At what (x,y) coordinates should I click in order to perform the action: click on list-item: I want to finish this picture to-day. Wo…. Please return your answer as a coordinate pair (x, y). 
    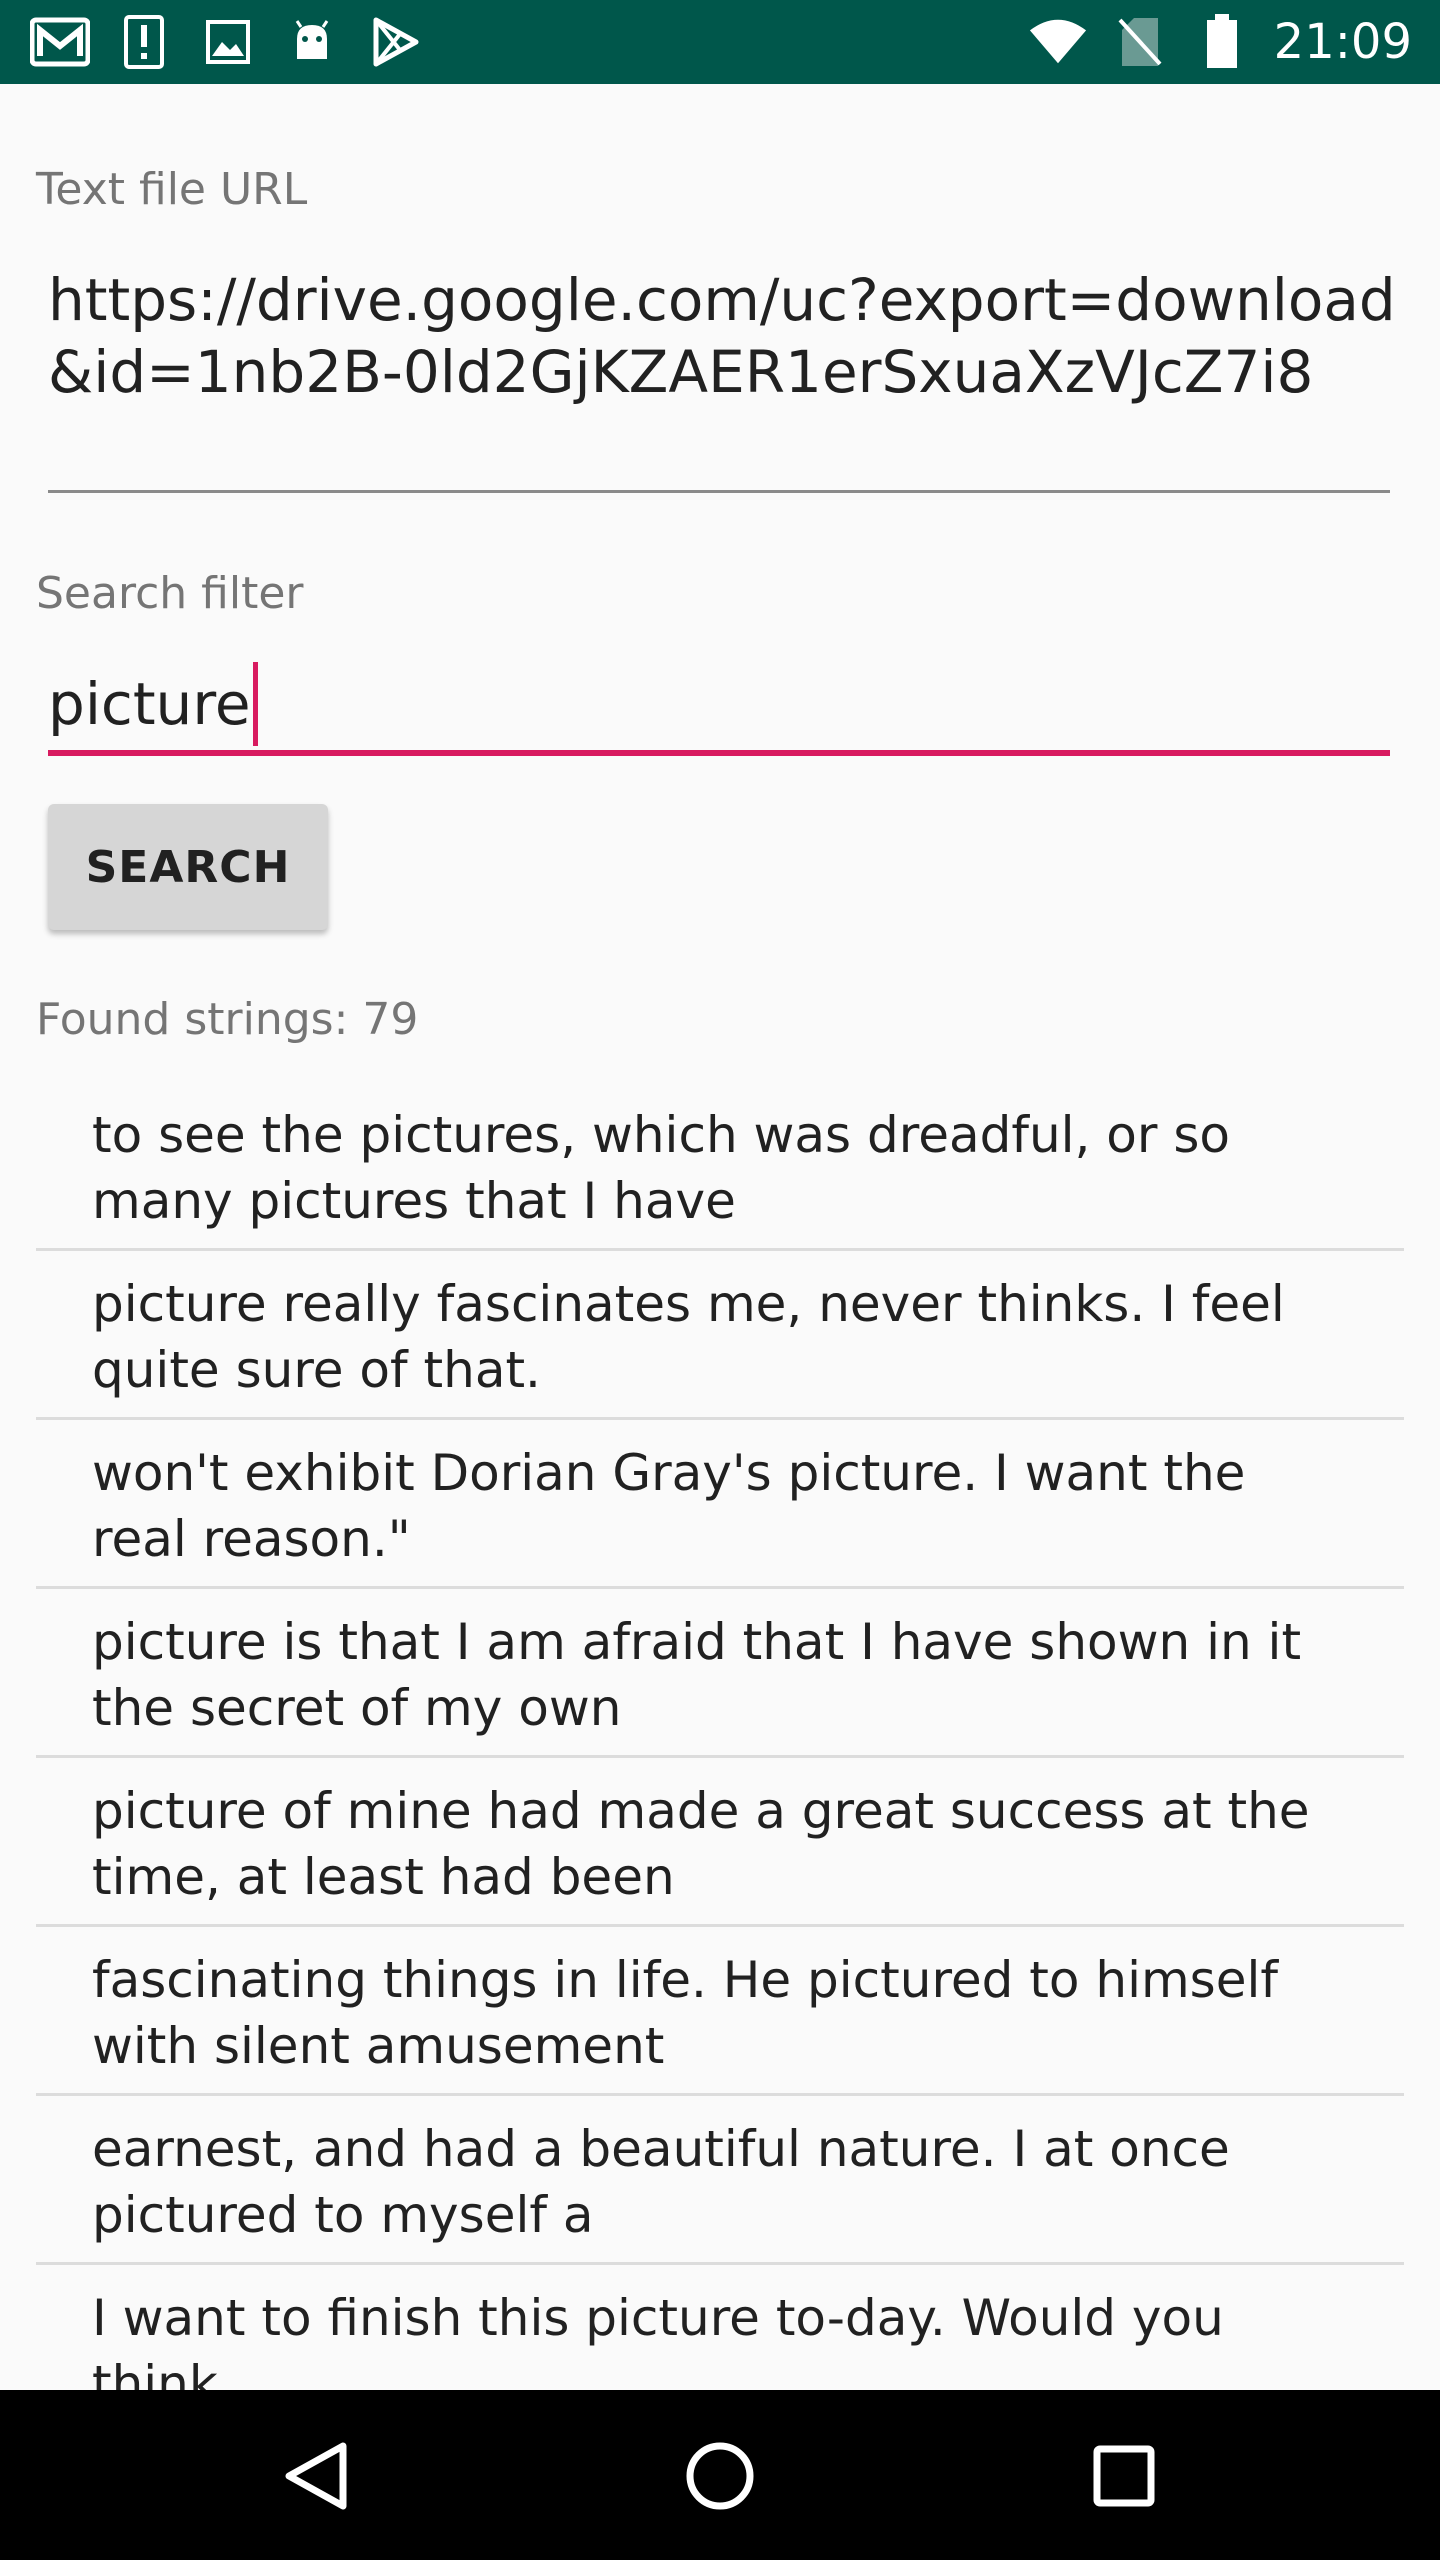
    Looking at the image, I should click on (720, 2327).